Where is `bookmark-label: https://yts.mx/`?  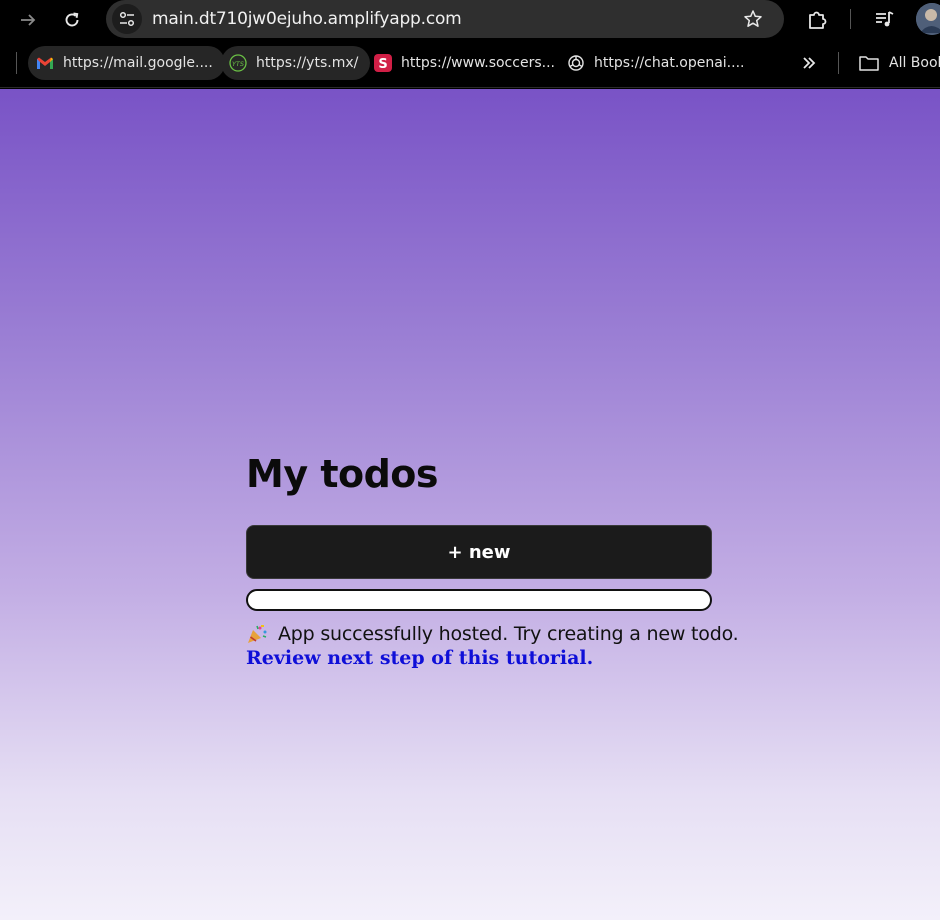
bookmark-label: https://yts.mx/ is located at coordinates (307, 63).